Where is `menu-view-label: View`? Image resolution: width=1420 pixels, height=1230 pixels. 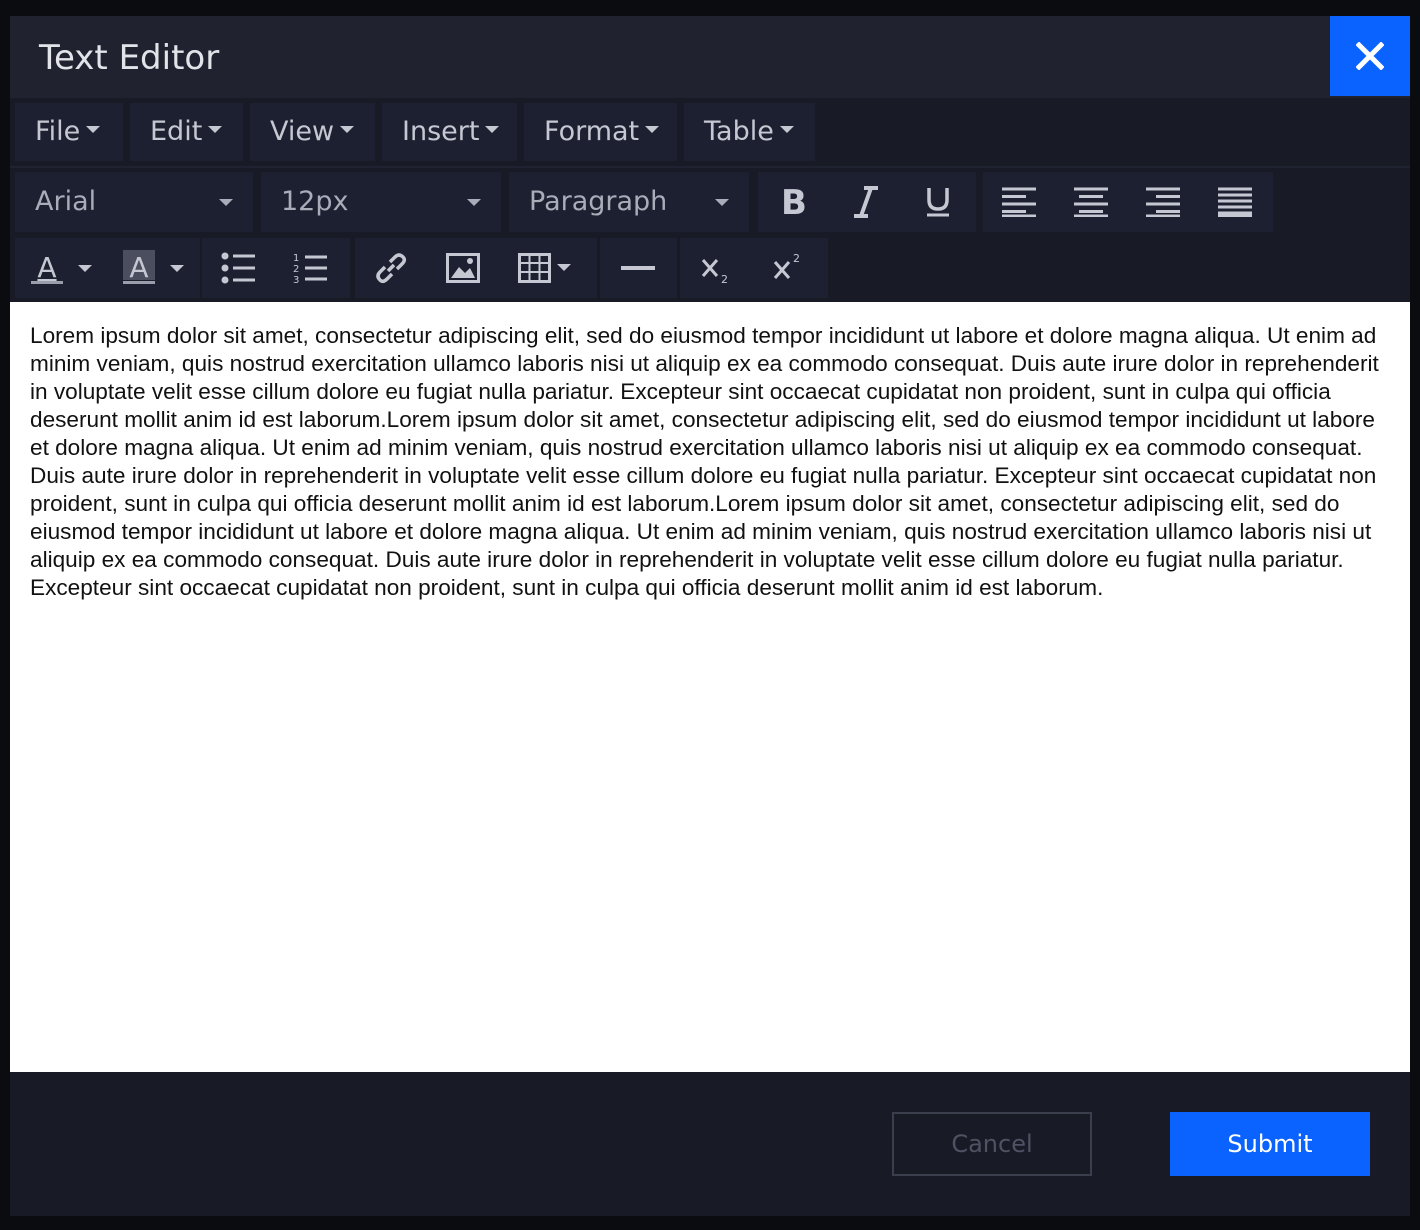 menu-view-label: View is located at coordinates (302, 131).